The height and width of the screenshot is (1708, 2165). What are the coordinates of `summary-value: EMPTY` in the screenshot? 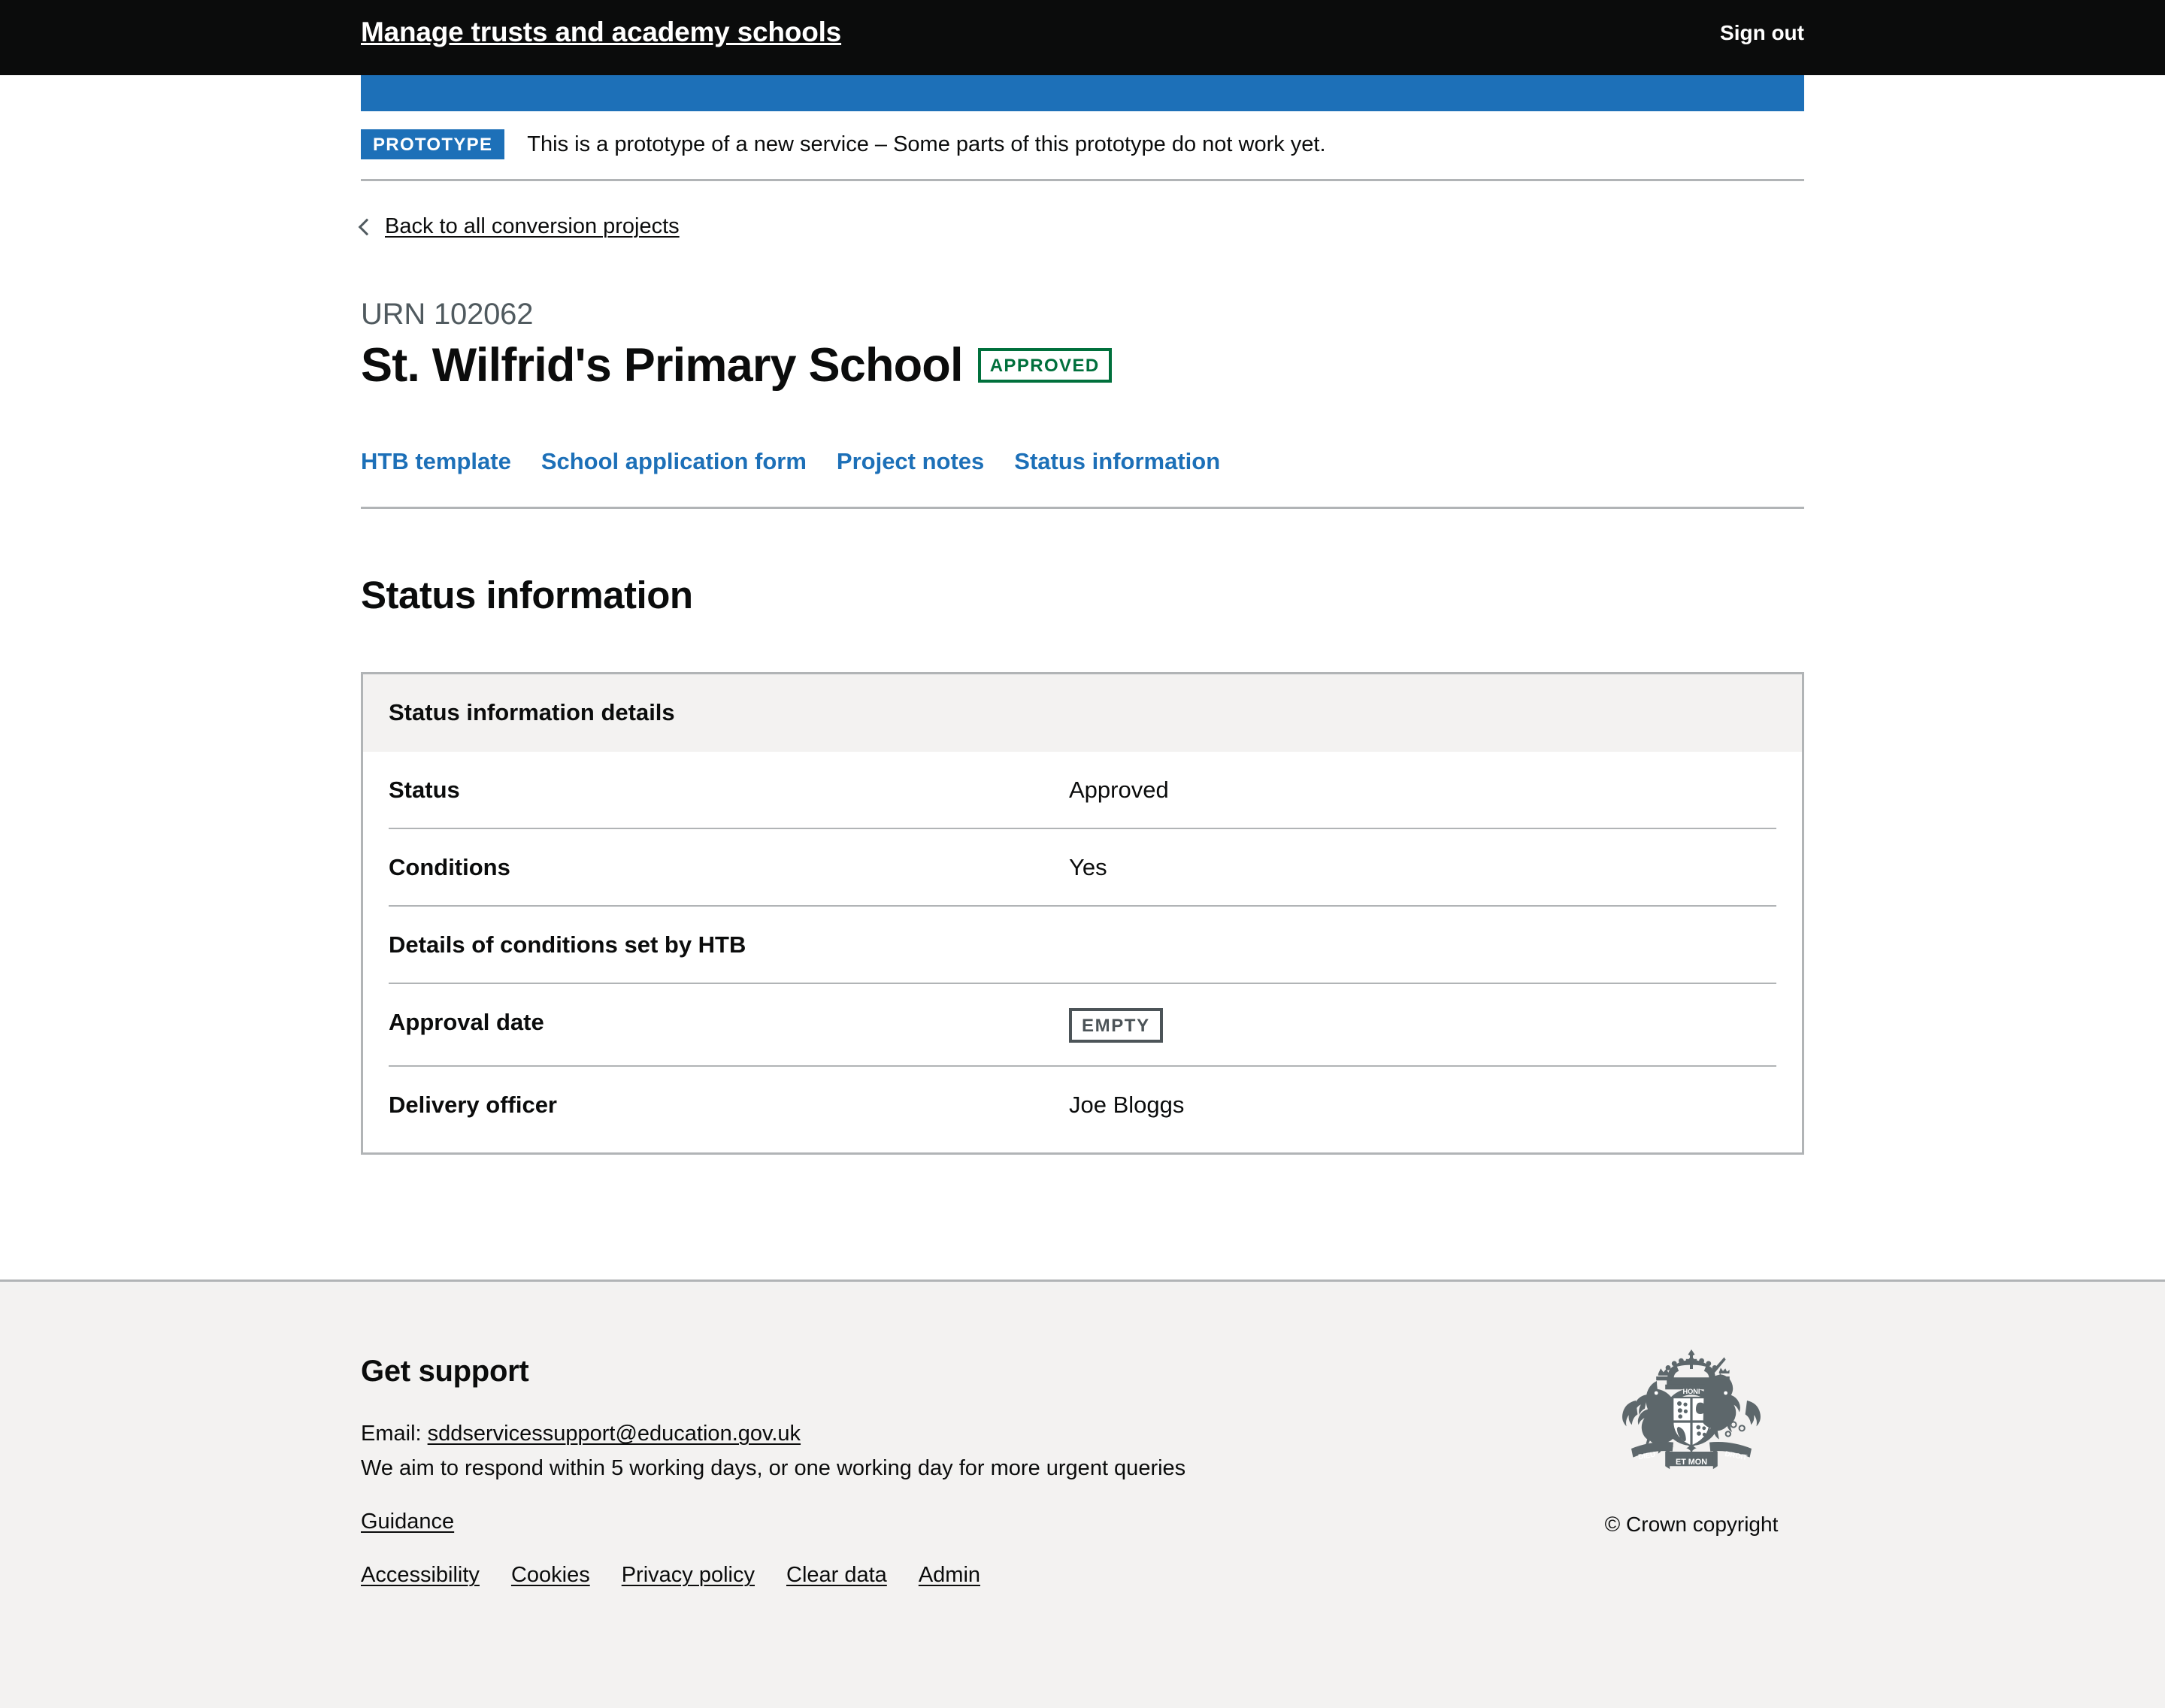 It's located at (1422, 1025).